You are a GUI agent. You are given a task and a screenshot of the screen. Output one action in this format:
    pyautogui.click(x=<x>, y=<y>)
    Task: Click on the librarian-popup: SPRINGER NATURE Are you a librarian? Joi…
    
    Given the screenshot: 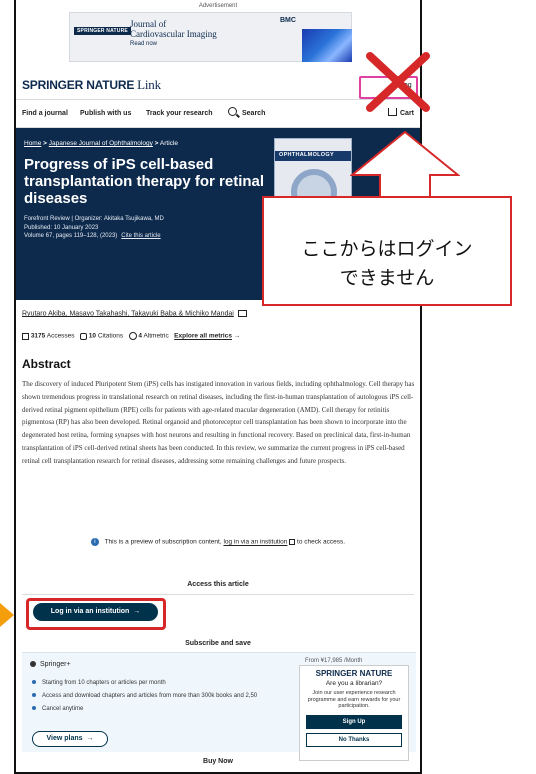 What is the action you would take?
    pyautogui.click(x=354, y=713)
    